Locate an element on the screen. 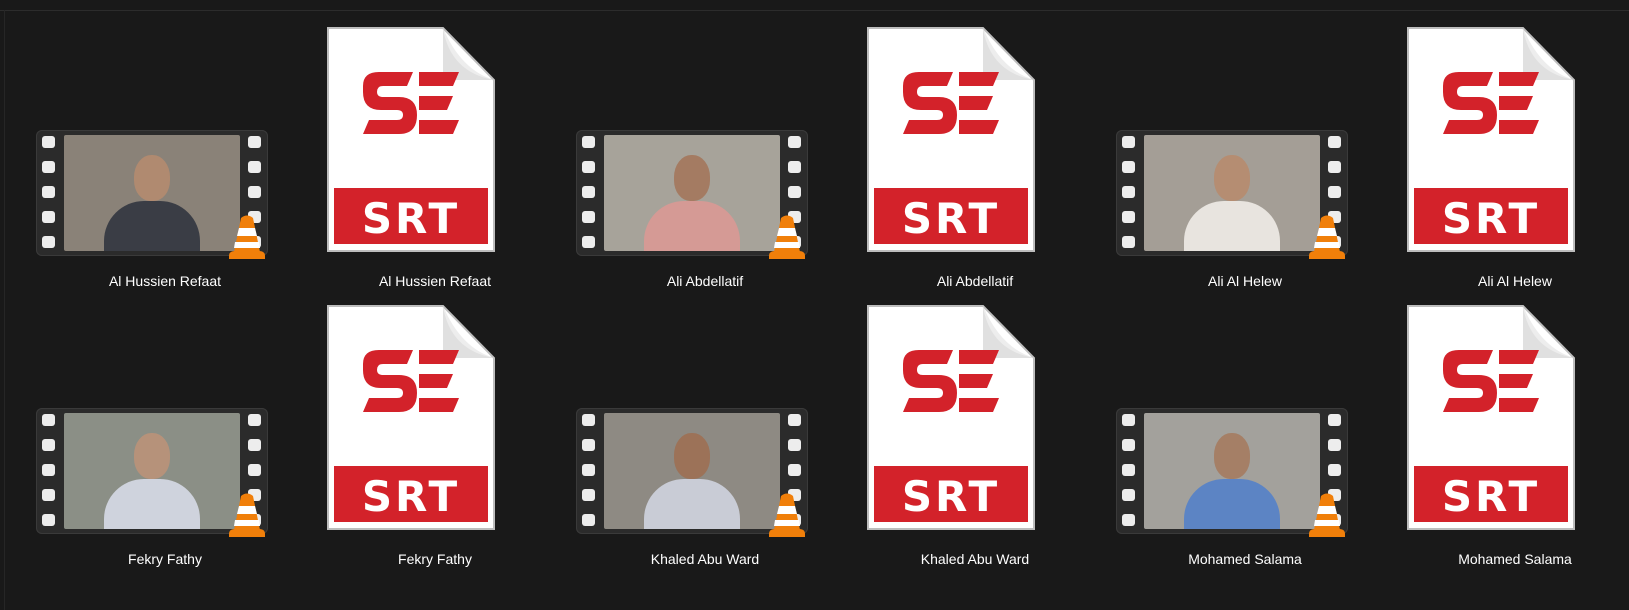  video-file-item: Ali Al Helew is located at coordinates (1245, 161).